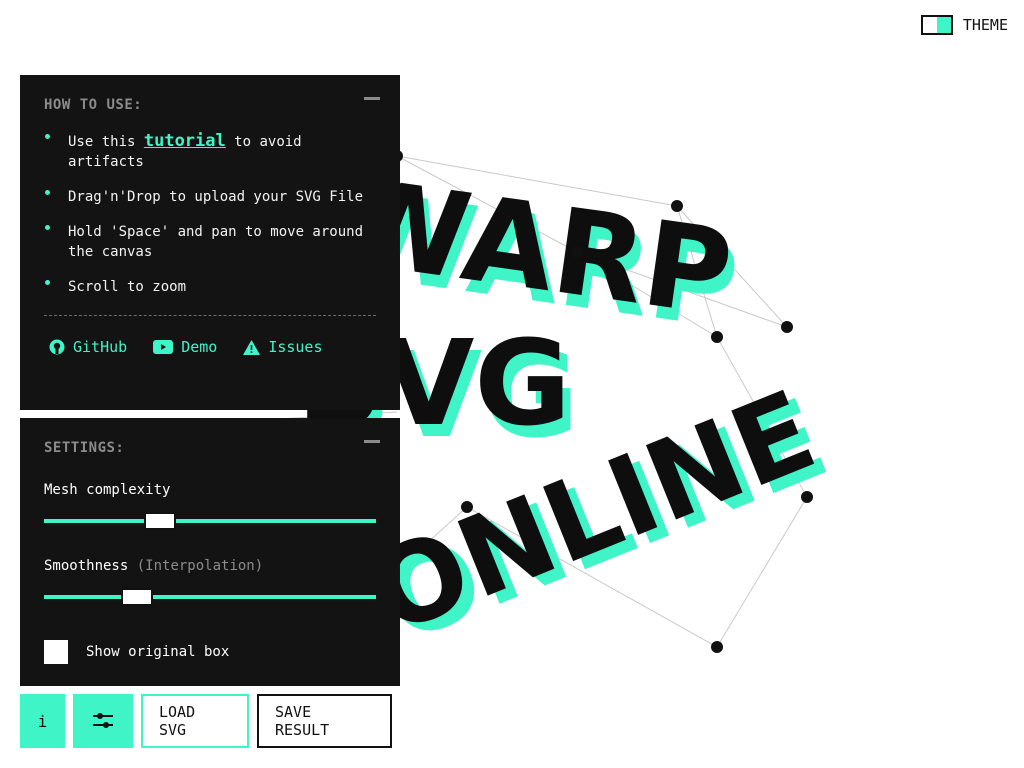 This screenshot has width=1024, height=768. I want to click on list-item: Drag'n'Drop to upload your SVG File, so click(210, 197).